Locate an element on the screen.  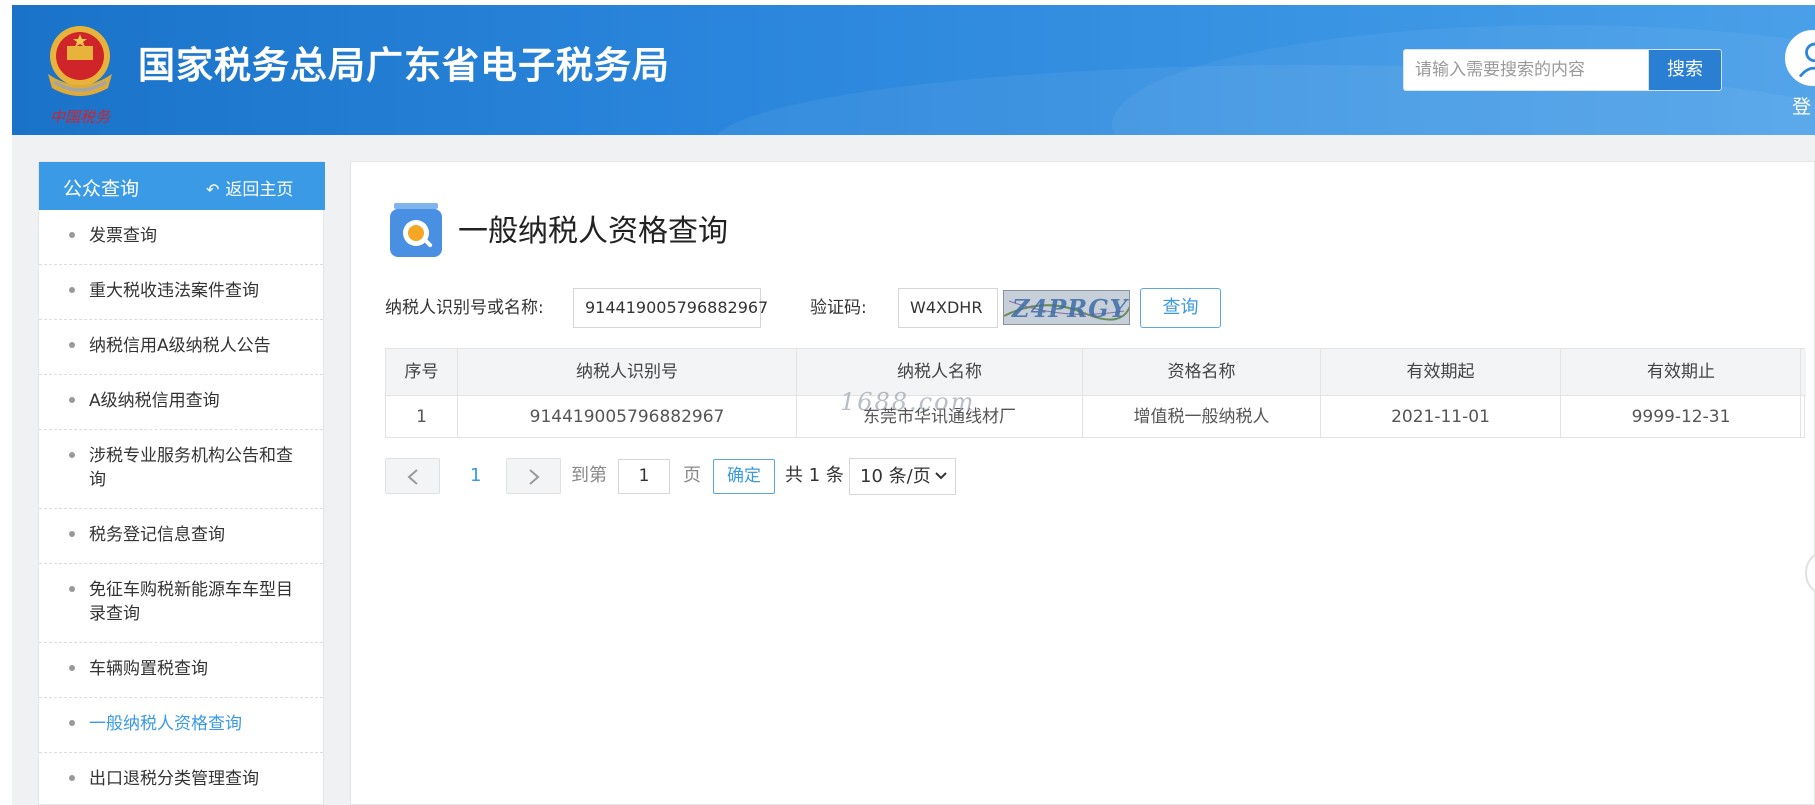
sidebar-header: 公众查询 ↶ 返回主页 is located at coordinates (182, 186).